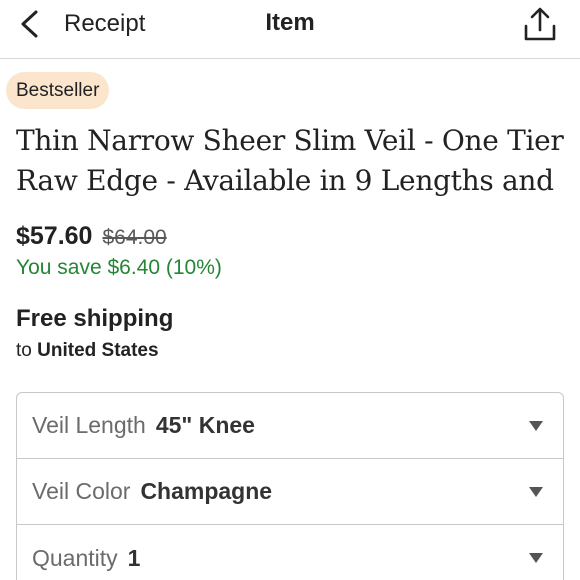 This screenshot has height=580, width=580. Describe the element at coordinates (119, 267) in the screenshot. I see `savings-text: You save $6.40 (10%)` at that location.